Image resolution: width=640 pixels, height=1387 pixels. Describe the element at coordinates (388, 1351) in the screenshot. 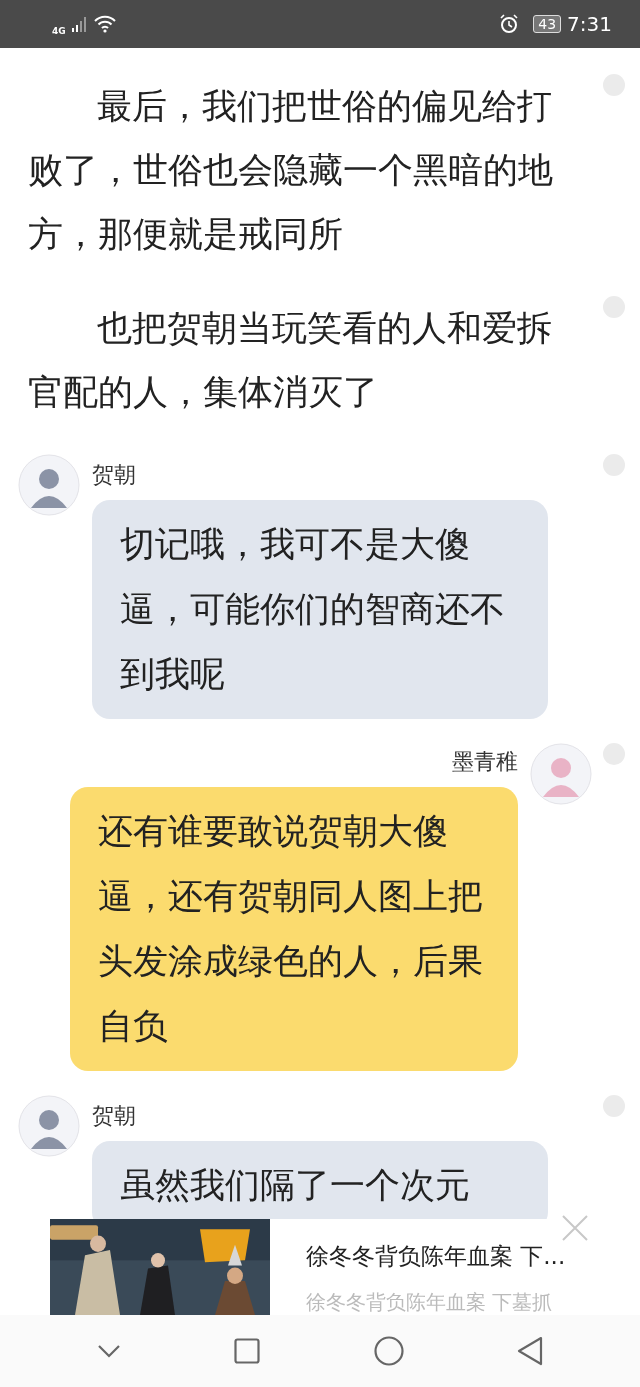

I see `home-icon` at that location.